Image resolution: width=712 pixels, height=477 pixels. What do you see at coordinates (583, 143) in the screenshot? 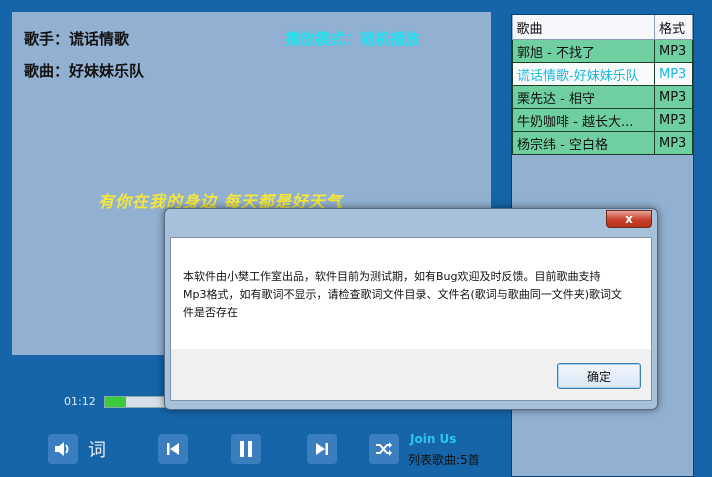
I see `song-cell: 杨宗纬 - 空白格` at bounding box center [583, 143].